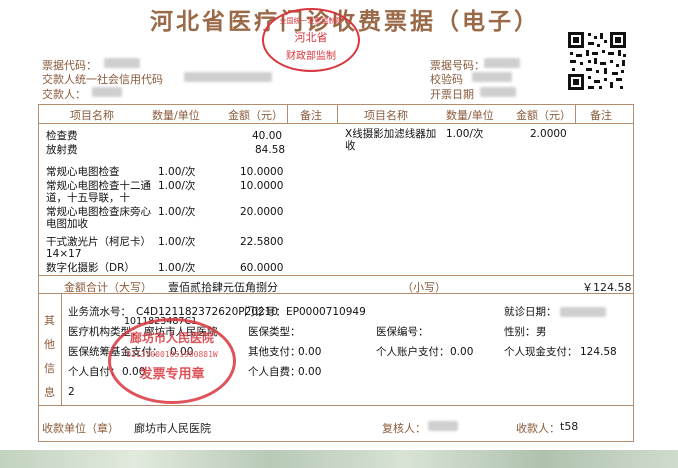  I want to click on finance-seal-line3: 财政部监制, so click(311, 56).